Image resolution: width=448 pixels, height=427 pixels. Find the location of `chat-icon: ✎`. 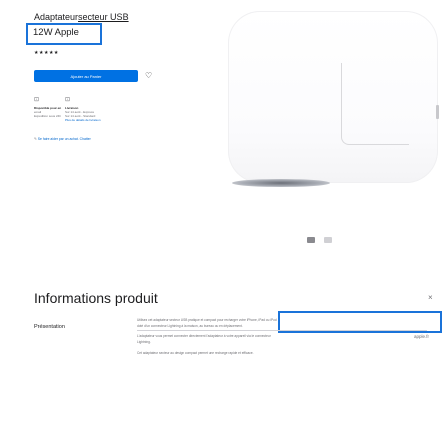

chat-icon: ✎ is located at coordinates (35, 139).